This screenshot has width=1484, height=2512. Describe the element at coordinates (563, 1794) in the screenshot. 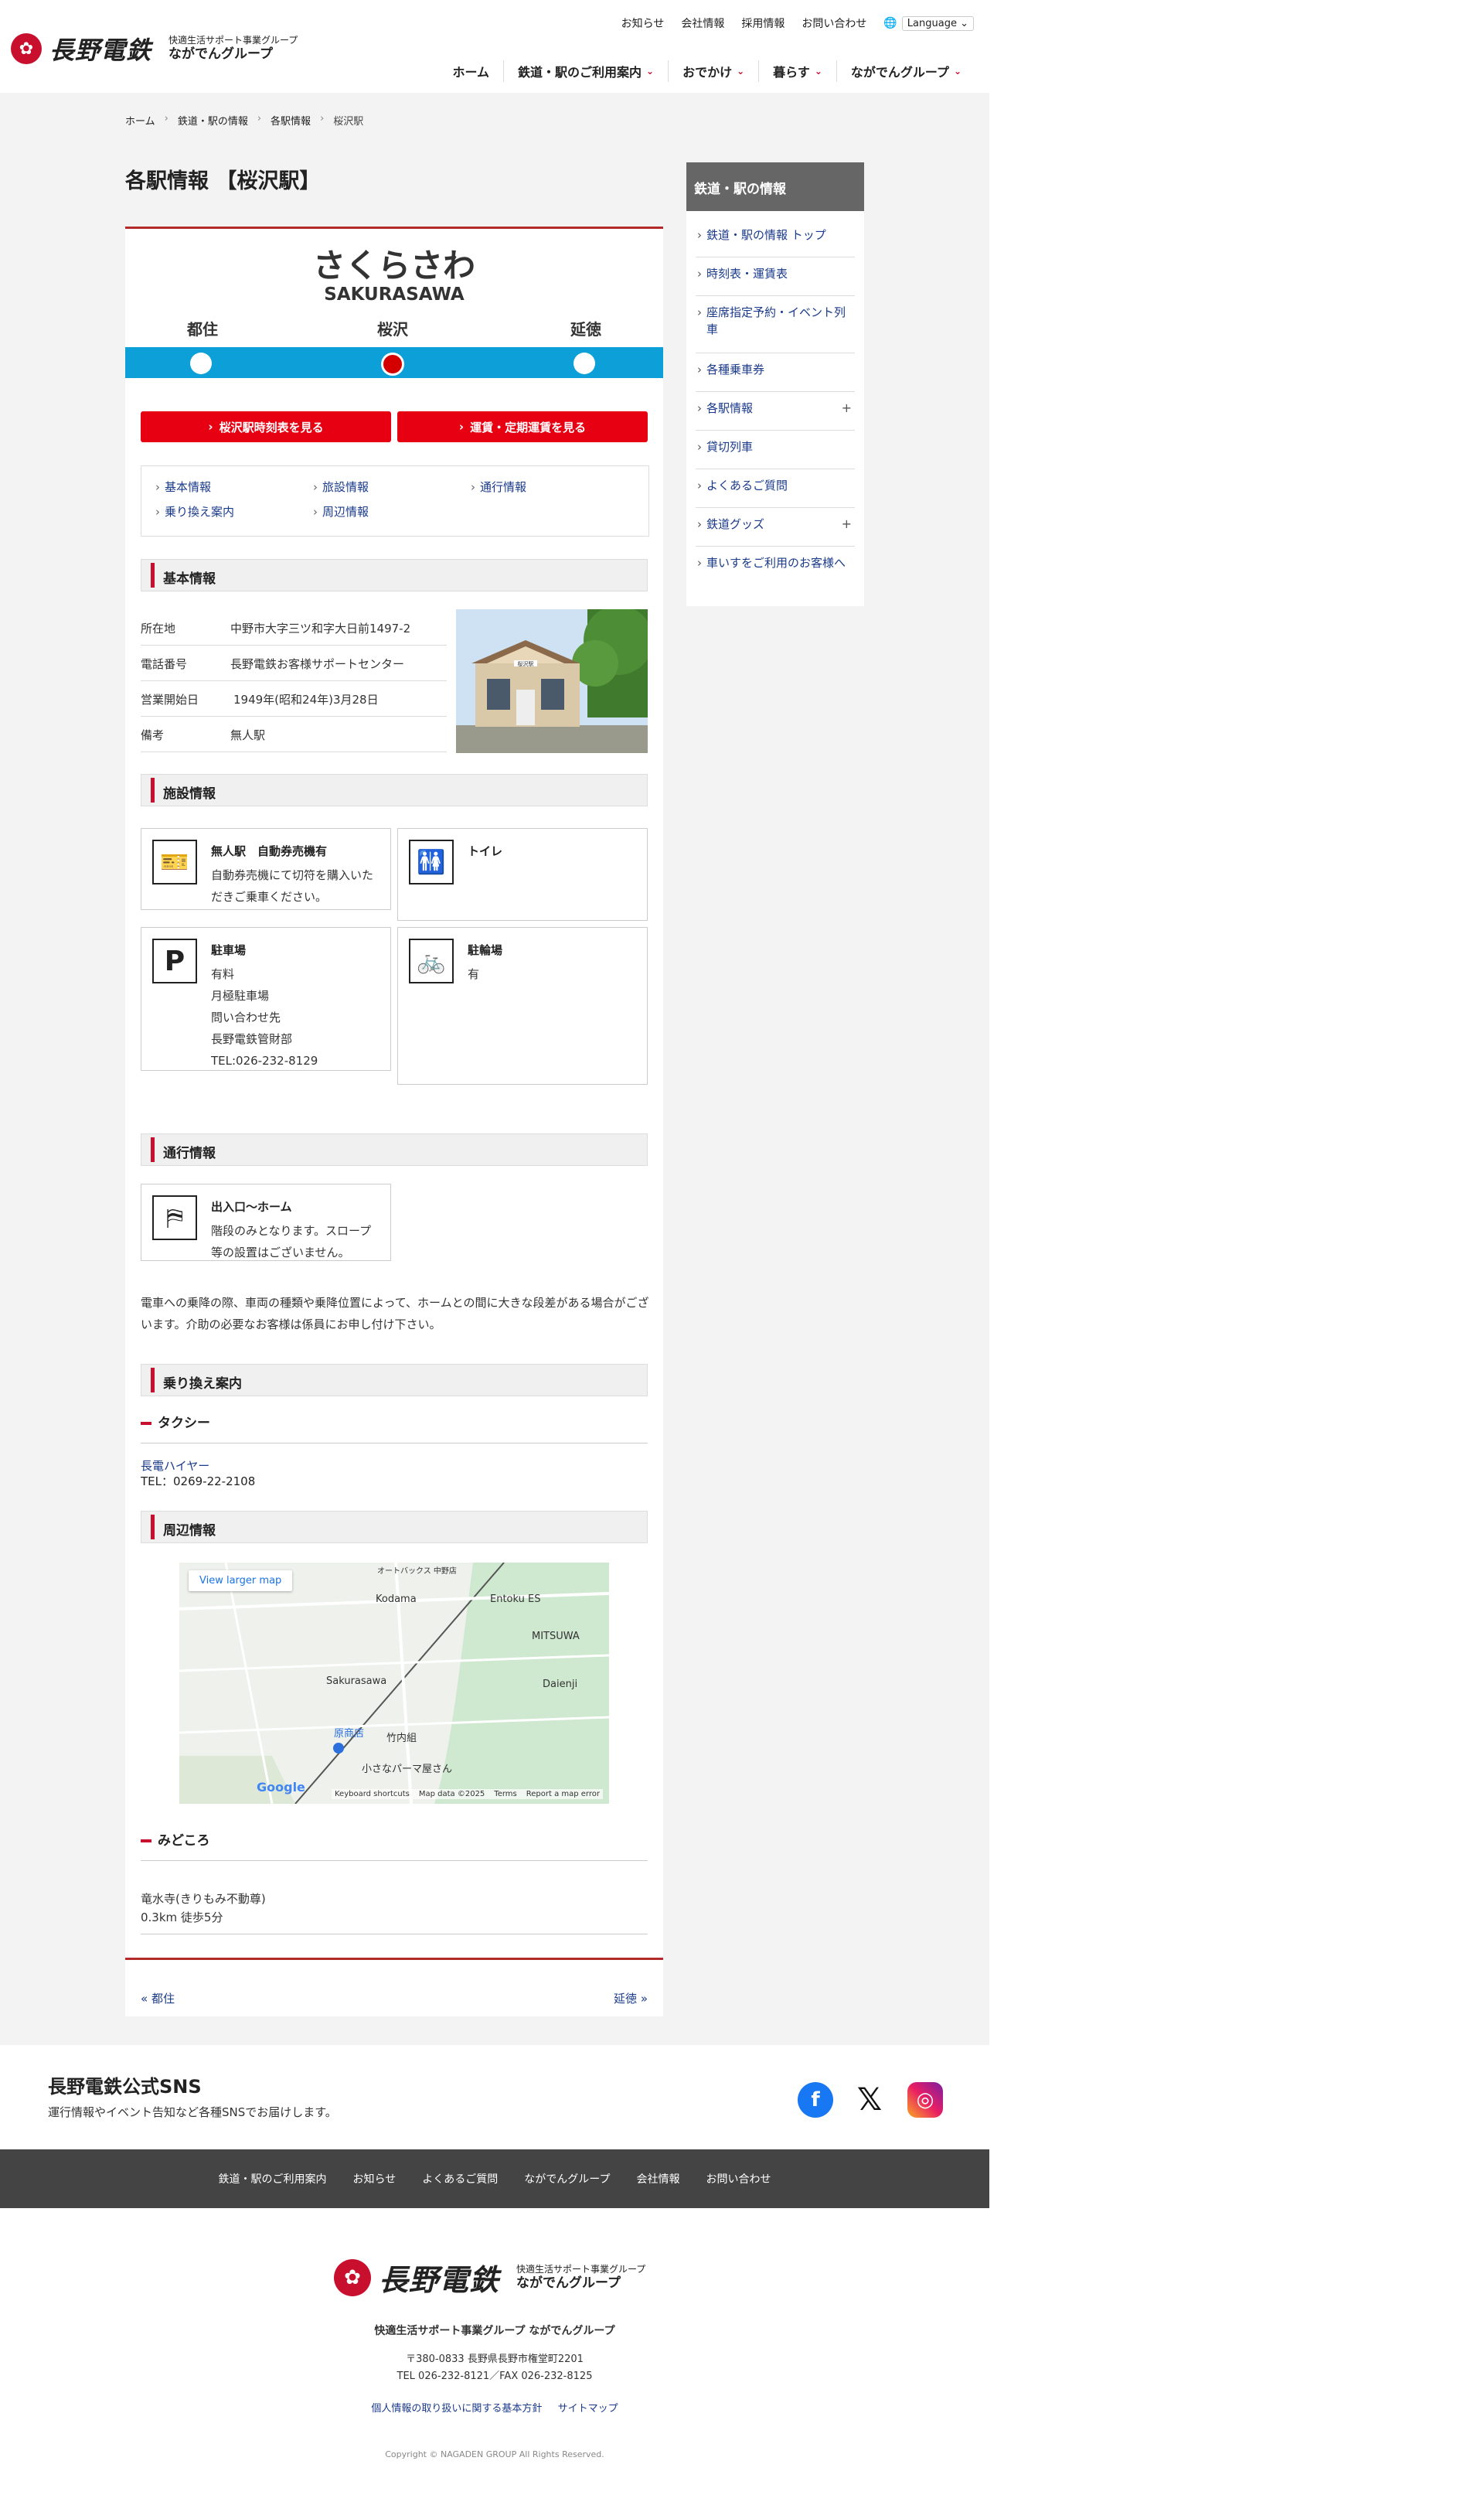

I see `map-report-error: Report a map error` at that location.